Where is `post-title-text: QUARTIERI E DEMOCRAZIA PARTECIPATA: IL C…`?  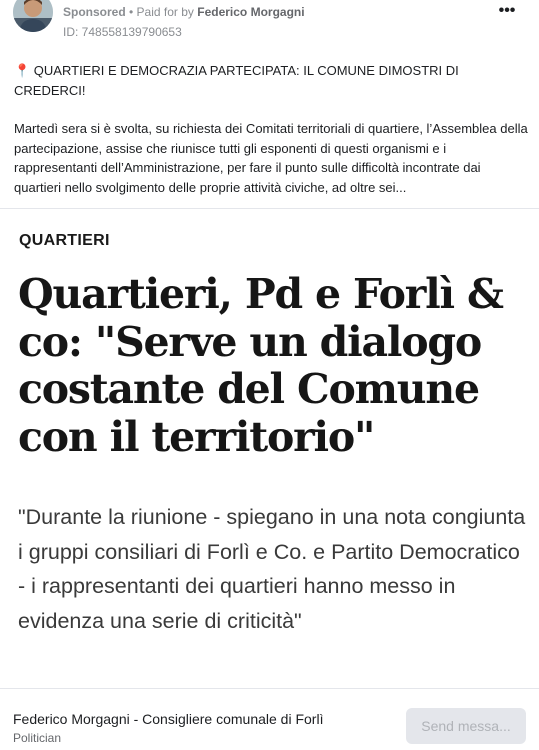 post-title-text: QUARTIERI E DEMOCRAZIA PARTECIPATA: IL C… is located at coordinates (236, 80).